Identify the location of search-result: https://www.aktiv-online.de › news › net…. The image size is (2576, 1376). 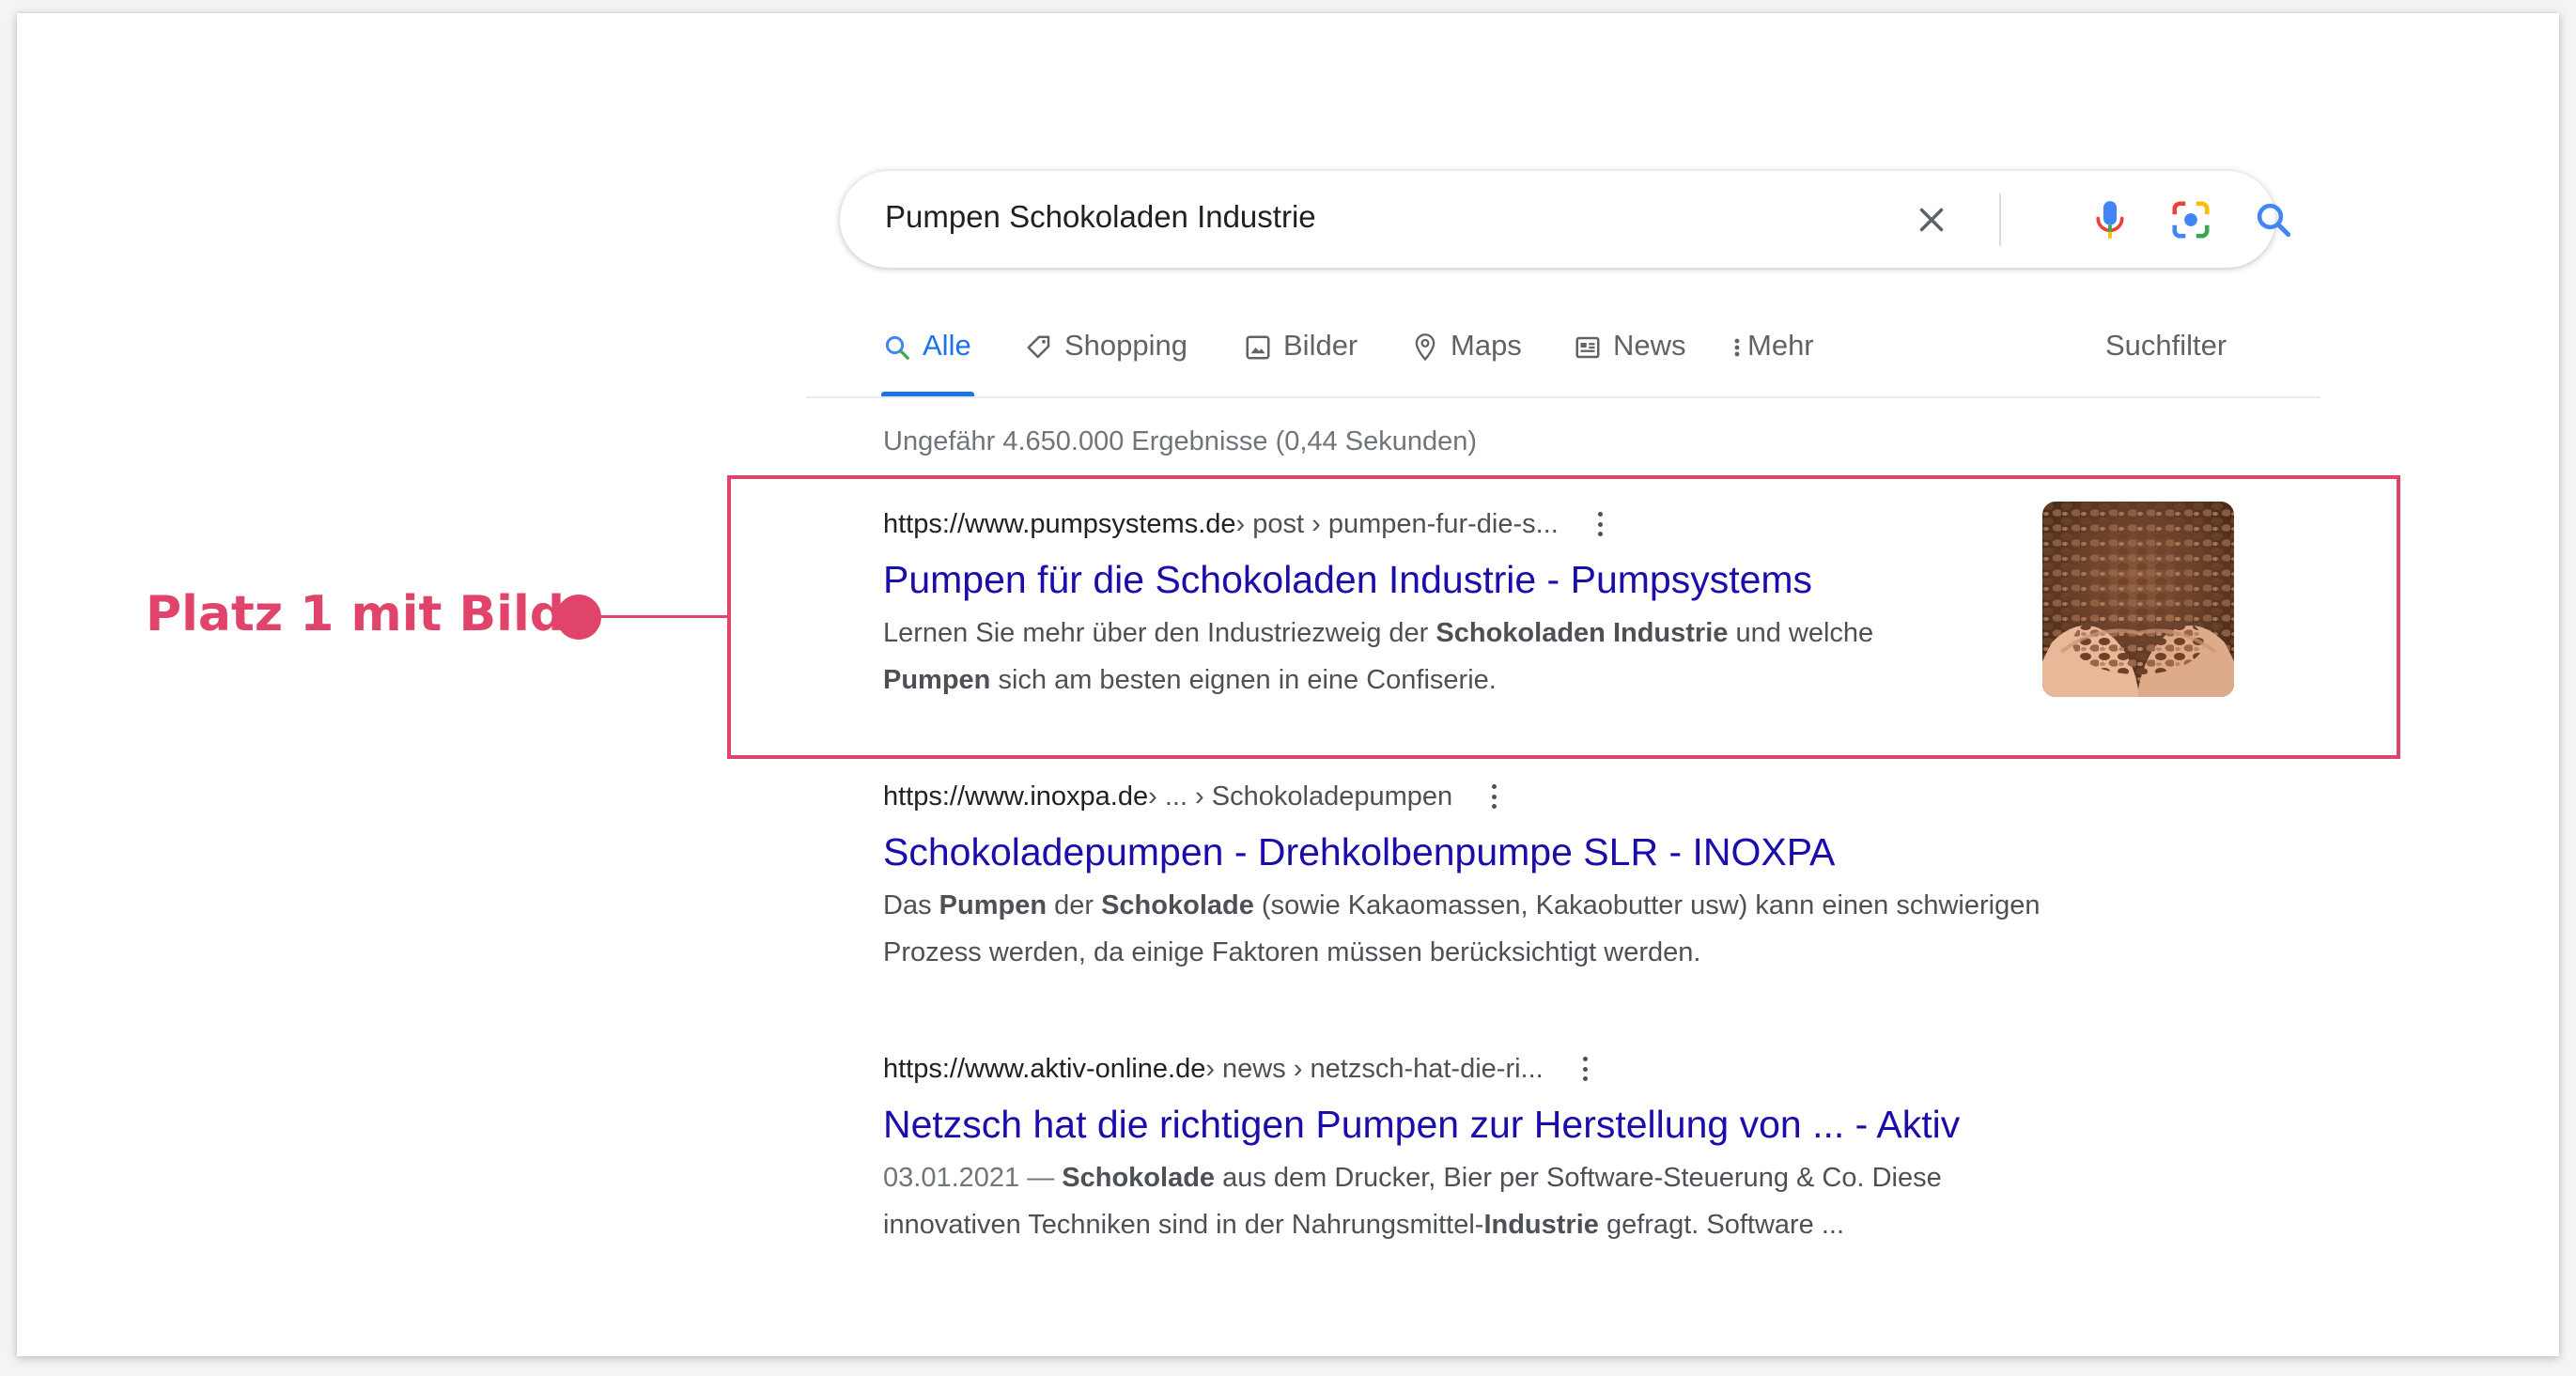
(1540, 1148).